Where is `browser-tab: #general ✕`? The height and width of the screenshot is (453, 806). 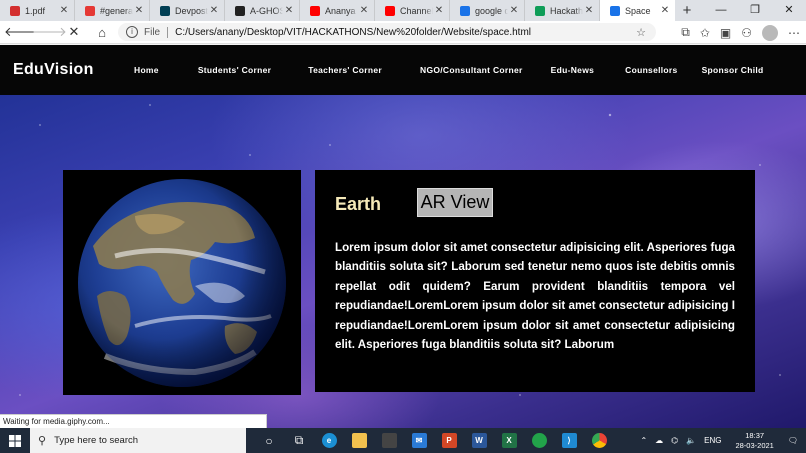 browser-tab: #general ✕ is located at coordinates (112, 10).